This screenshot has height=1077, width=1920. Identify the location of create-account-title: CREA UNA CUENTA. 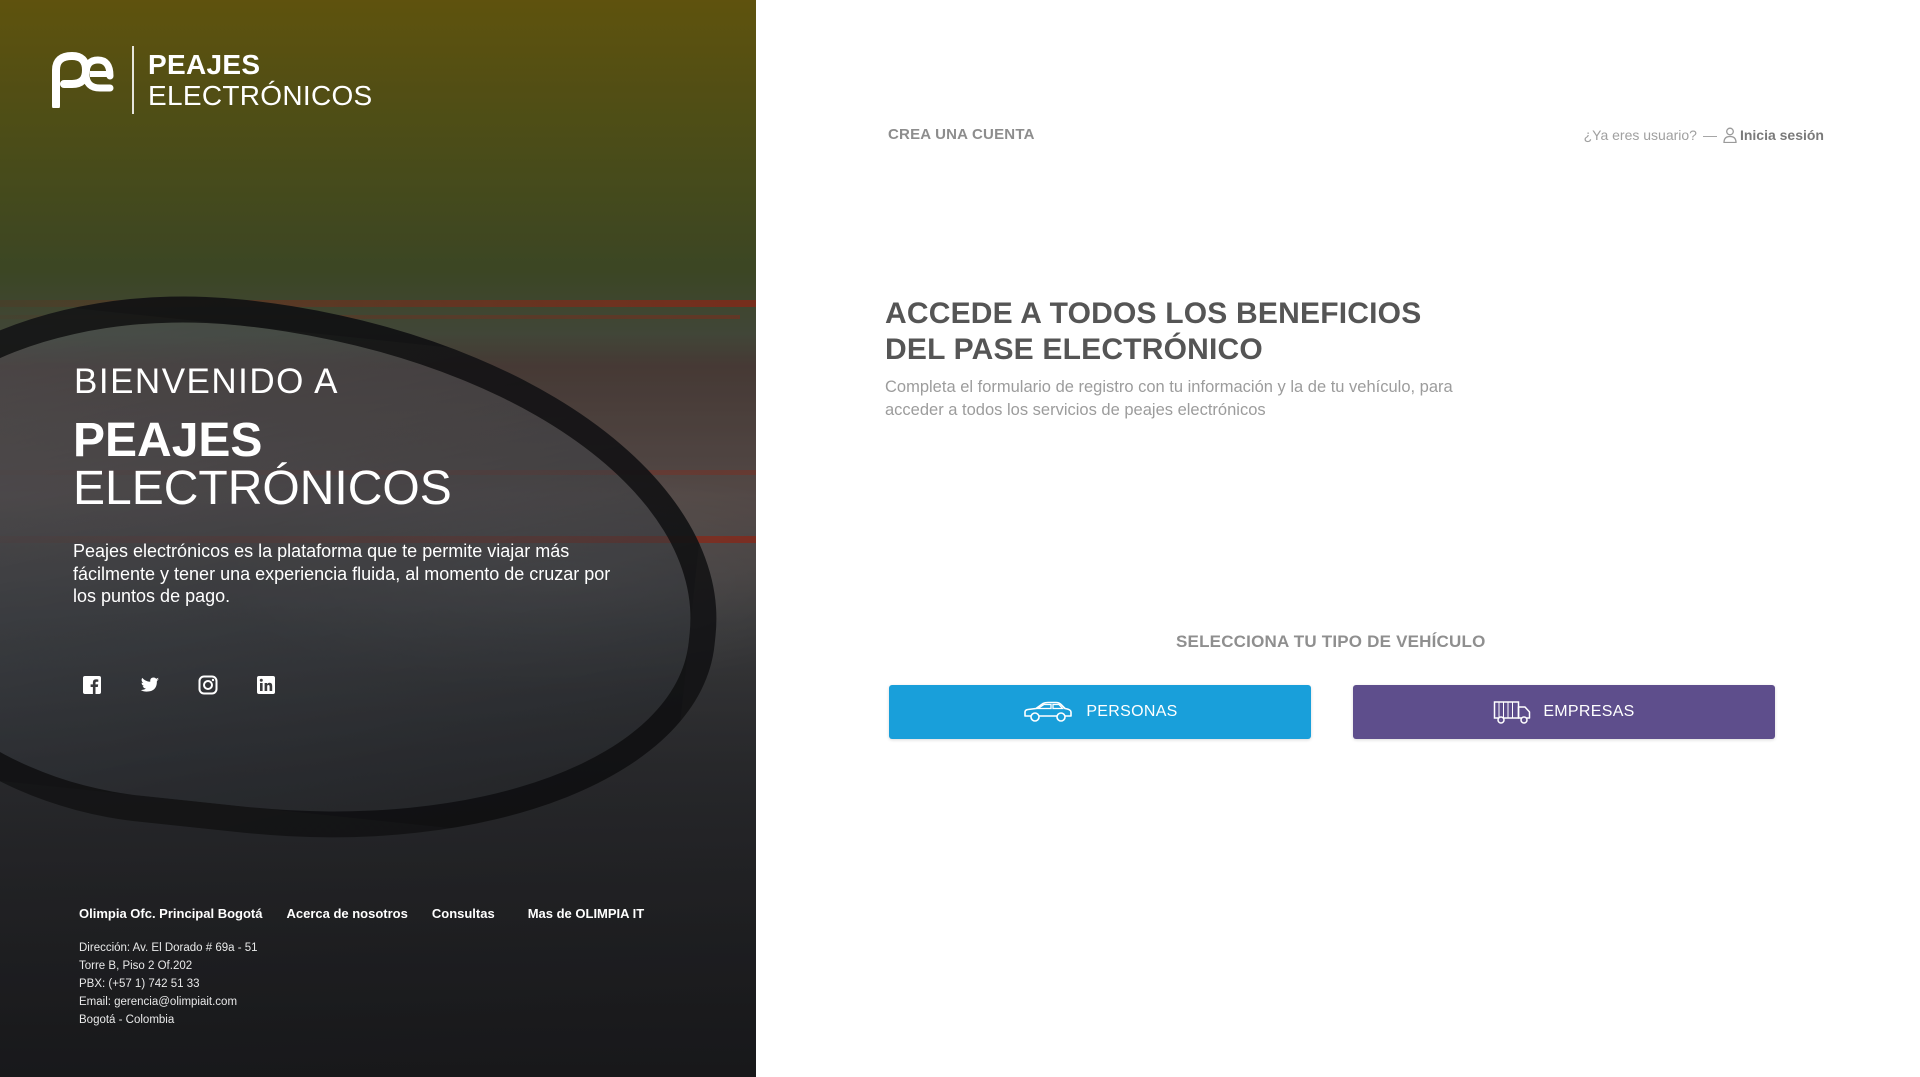
(961, 134).